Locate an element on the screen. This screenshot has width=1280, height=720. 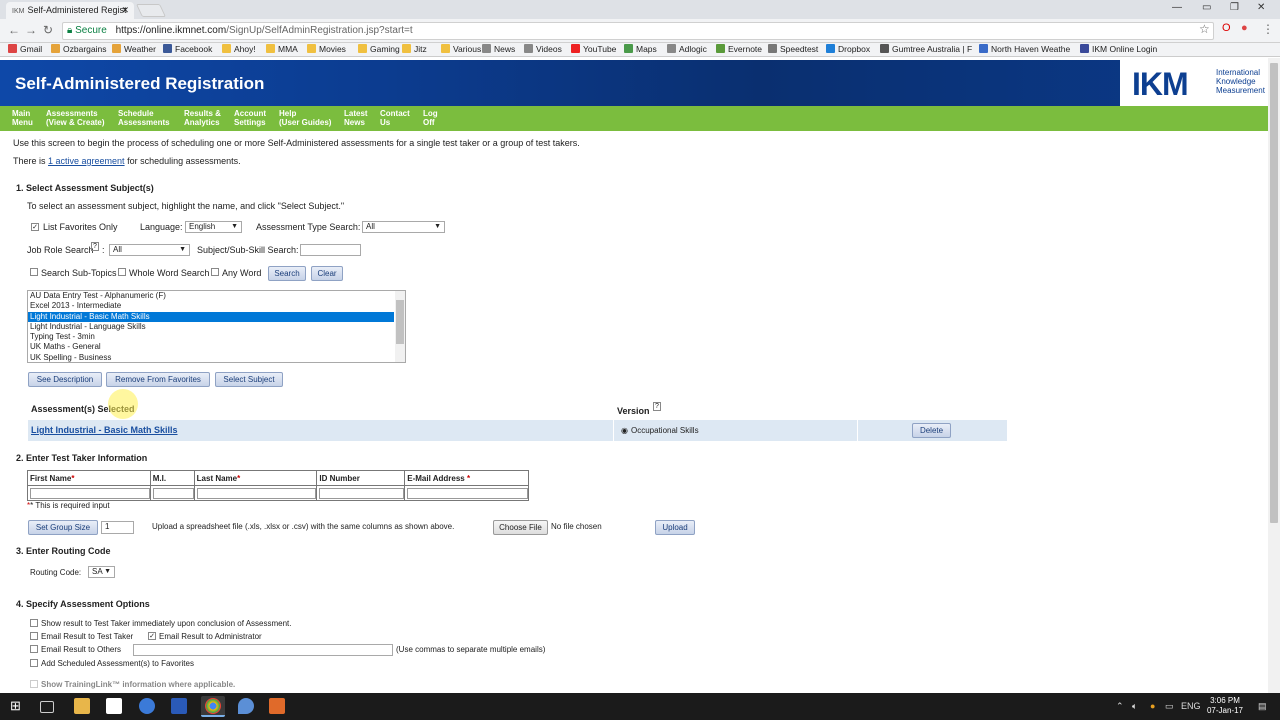
subject-option: Light Industrial - Basic Math Skills is located at coordinates (211, 316).